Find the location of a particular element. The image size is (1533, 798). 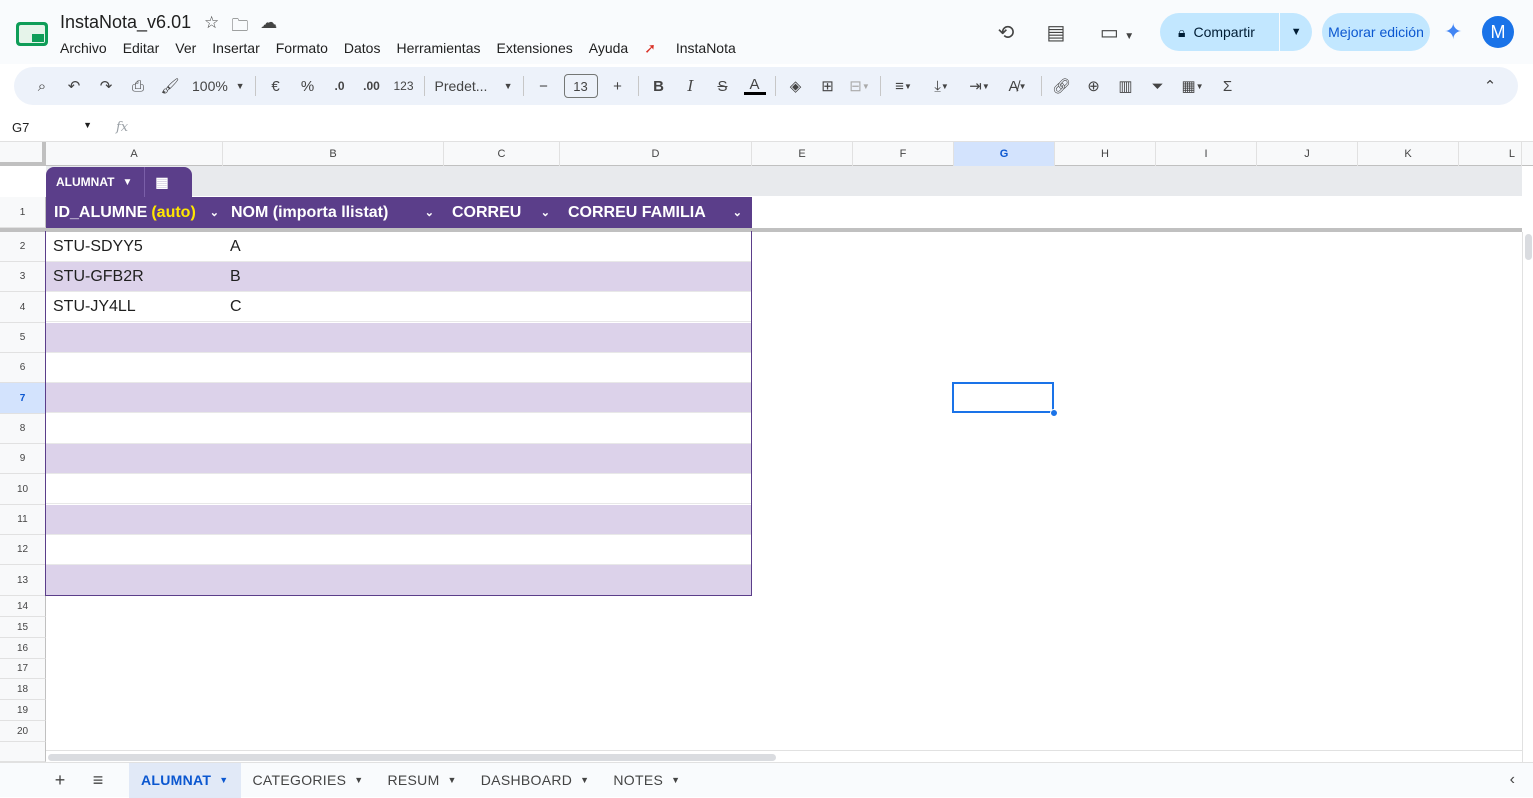

column-header-d: D is located at coordinates (656, 154).